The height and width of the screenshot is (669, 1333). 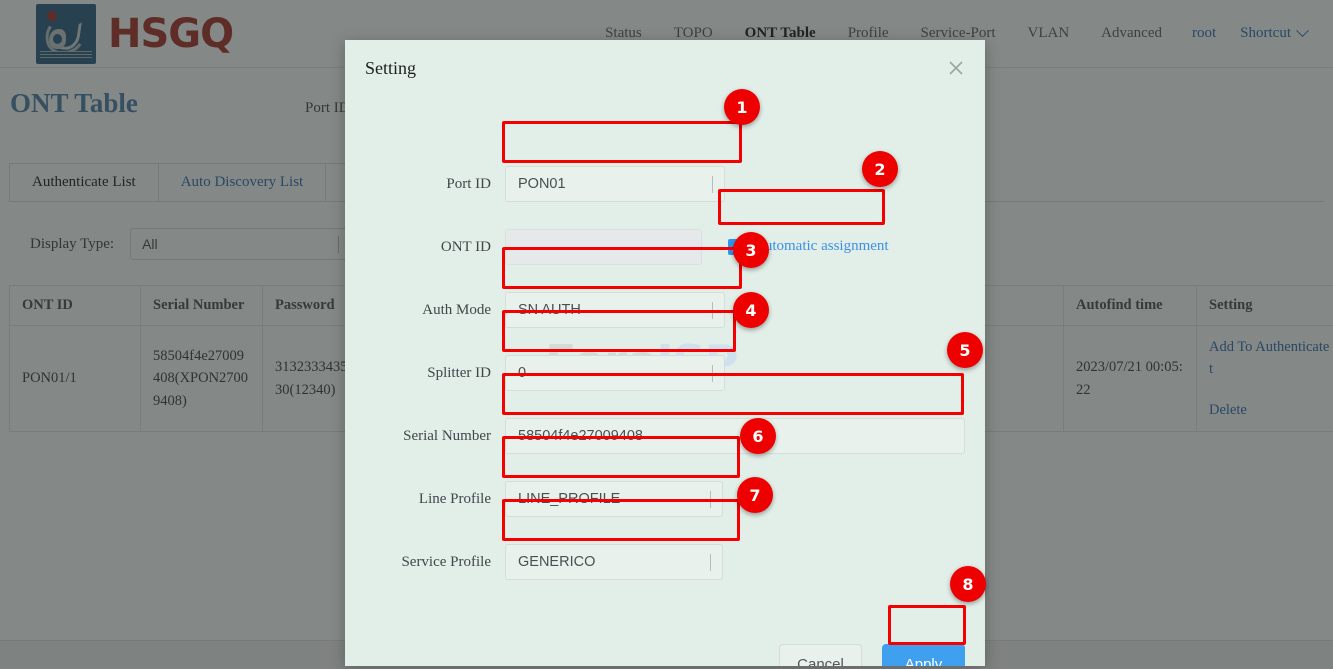 I want to click on line-profile-value: LINE_PROFILE, so click(x=569, y=499).